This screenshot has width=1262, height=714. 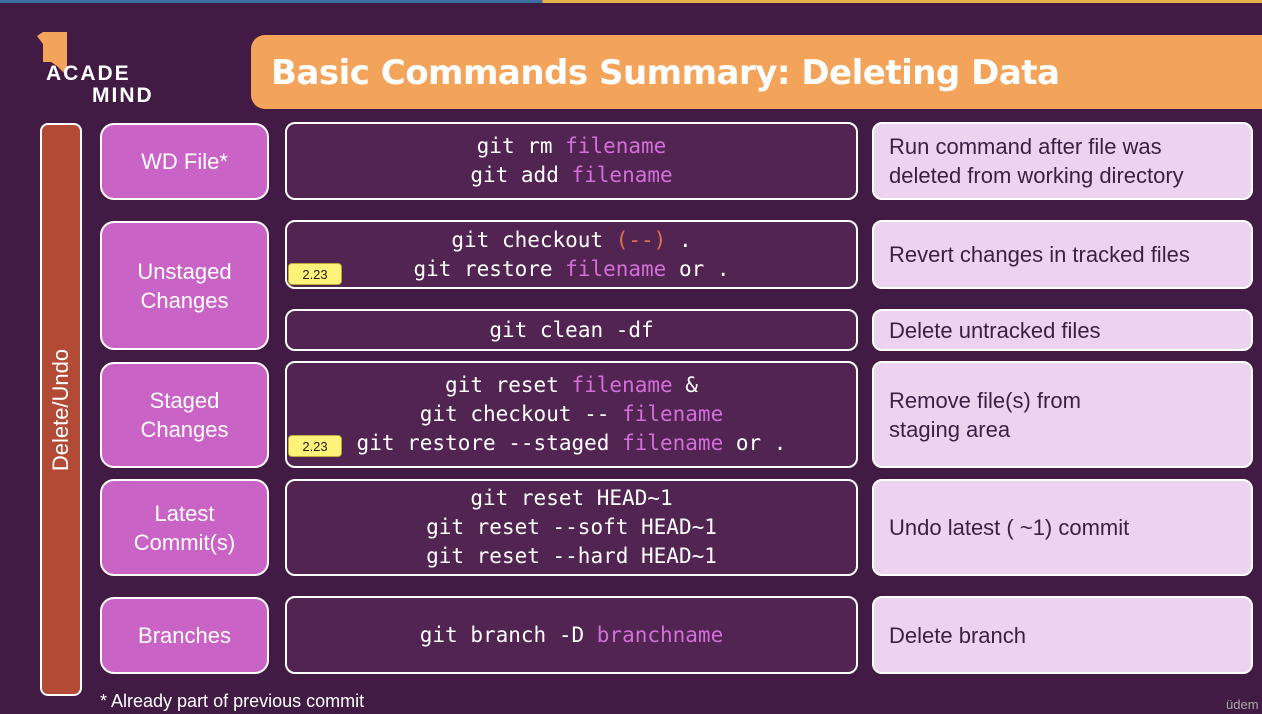 I want to click on description-latest-commits: Undo latest ( ~1) commit, so click(x=1062, y=527).